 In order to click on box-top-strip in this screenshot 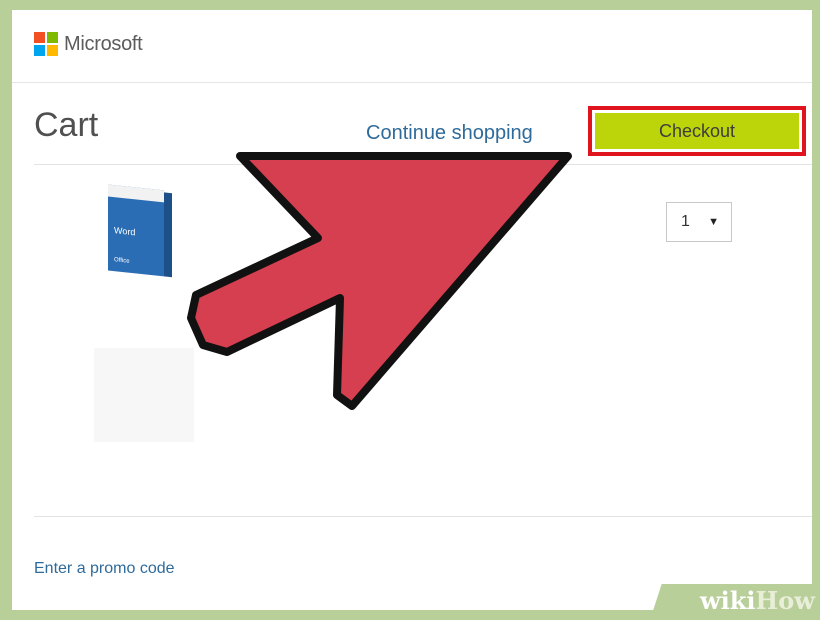, I will do `click(136, 193)`.